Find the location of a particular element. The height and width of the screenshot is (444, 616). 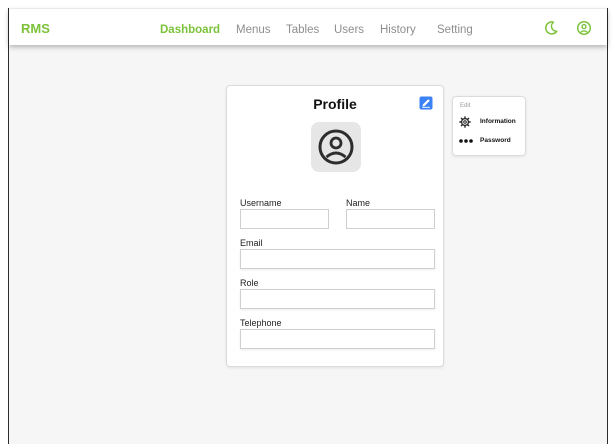

role-label: Role is located at coordinates (249, 283).